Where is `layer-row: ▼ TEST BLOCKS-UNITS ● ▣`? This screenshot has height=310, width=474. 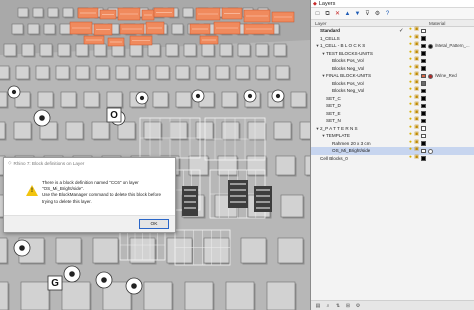
layer-row: ▼ TEST BLOCKS-UNITS ● ▣ is located at coordinates (392, 54).